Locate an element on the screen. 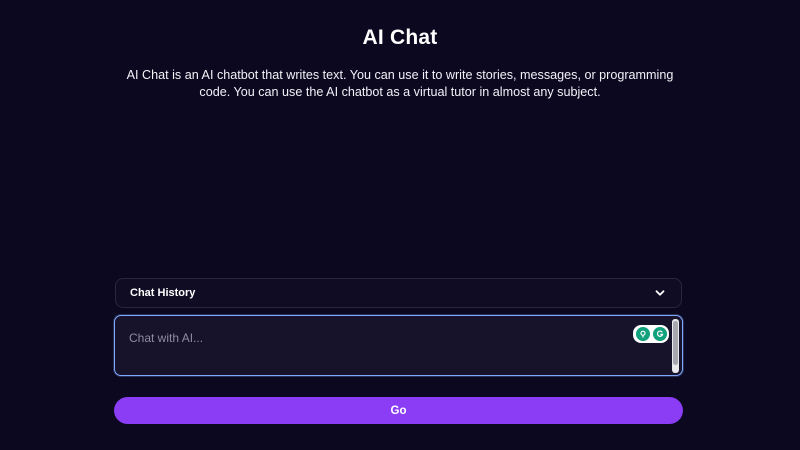 The height and width of the screenshot is (450, 800). chat-input is located at coordinates (398, 345).